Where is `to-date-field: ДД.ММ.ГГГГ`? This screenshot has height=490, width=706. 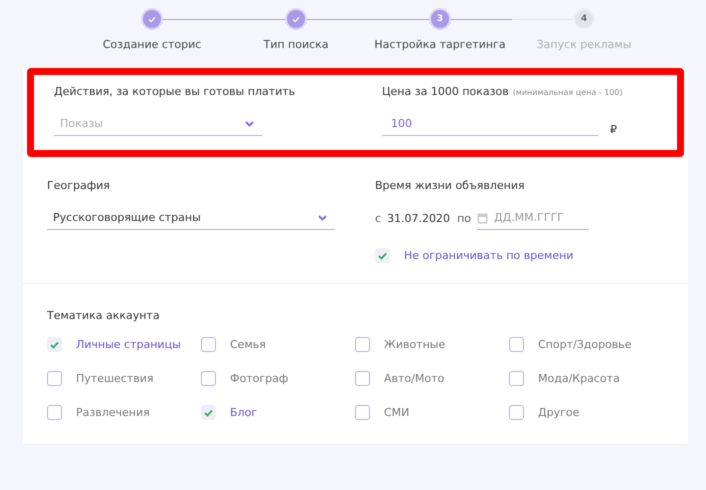
to-date-field: ДД.ММ.ГГГГ is located at coordinates (532, 218).